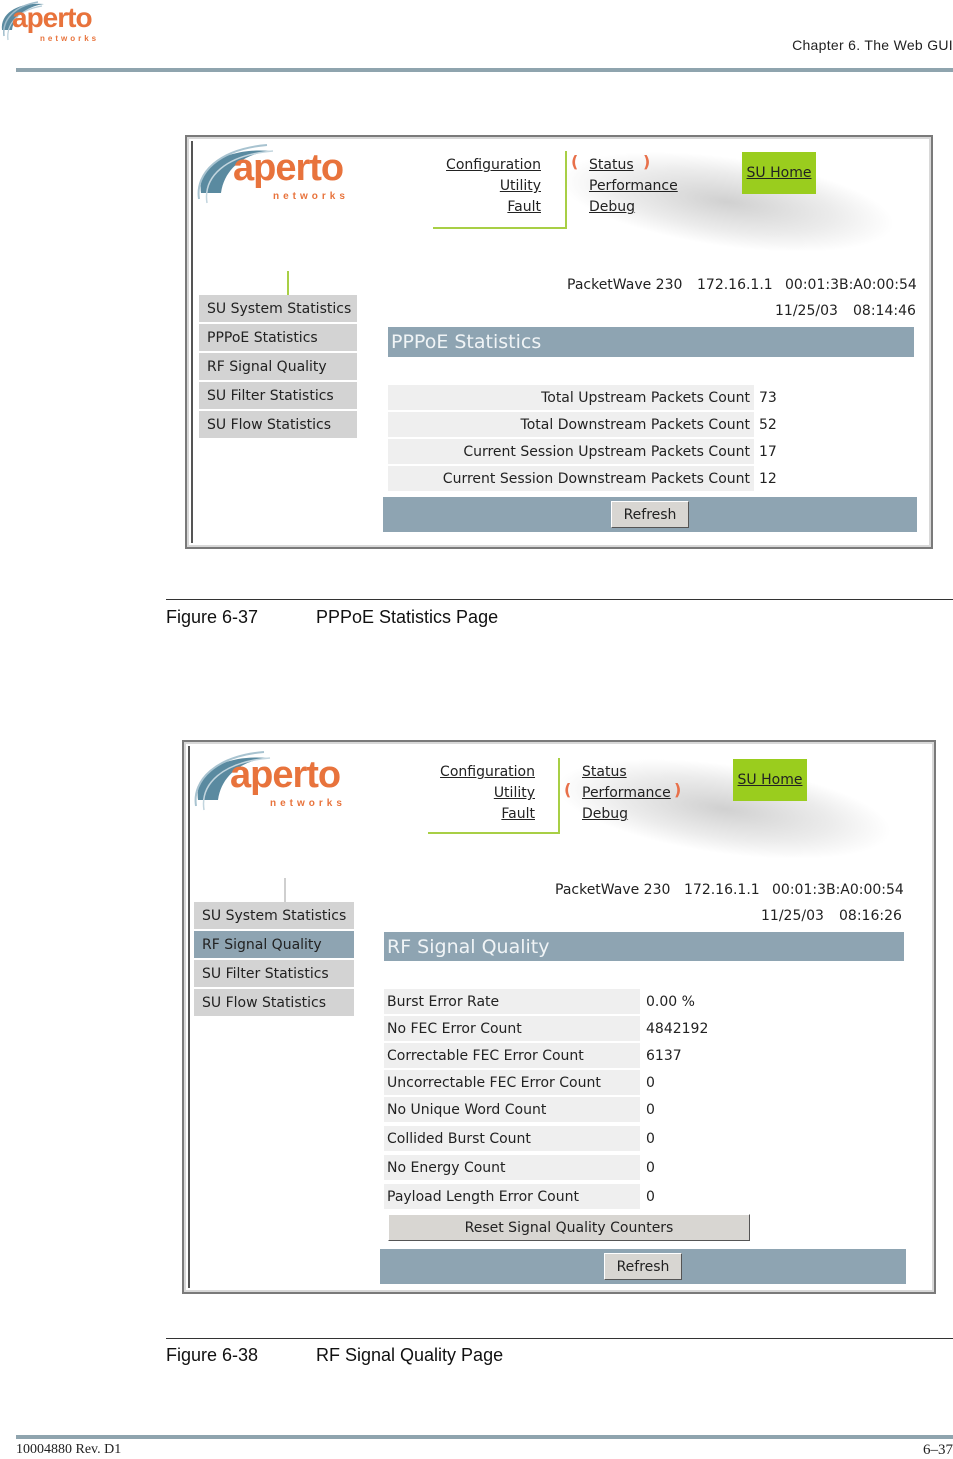  What do you see at coordinates (571, 451) in the screenshot?
I see `stat-label: Current Session Upstream Packets Count` at bounding box center [571, 451].